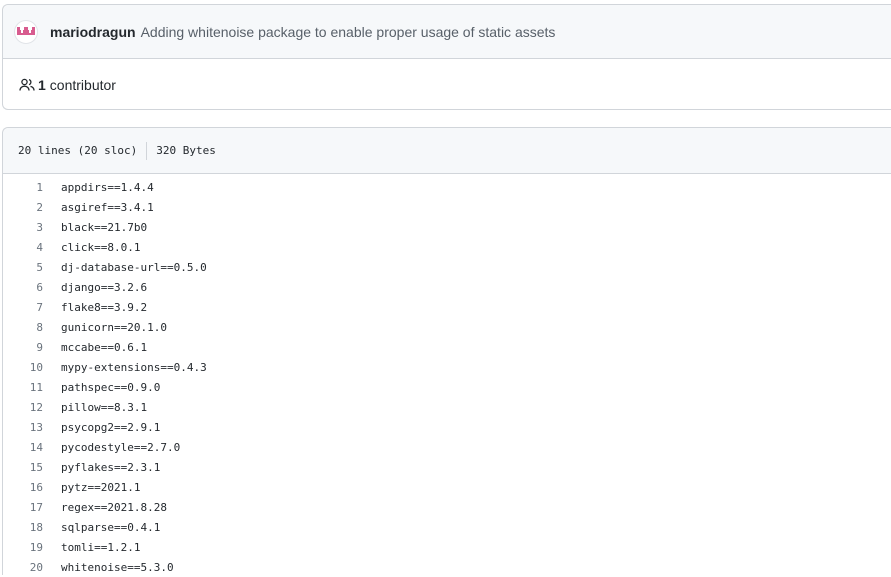  I want to click on line-content: pyflakes==2.3.1, so click(111, 467).